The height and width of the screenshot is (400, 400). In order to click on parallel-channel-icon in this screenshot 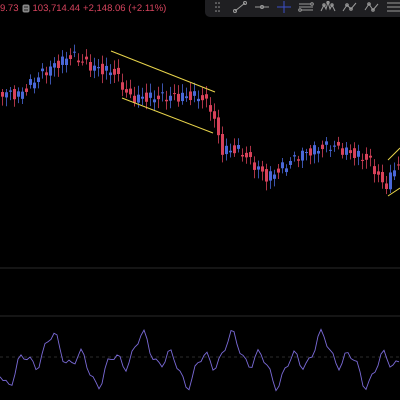, I will do `click(306, 6)`.